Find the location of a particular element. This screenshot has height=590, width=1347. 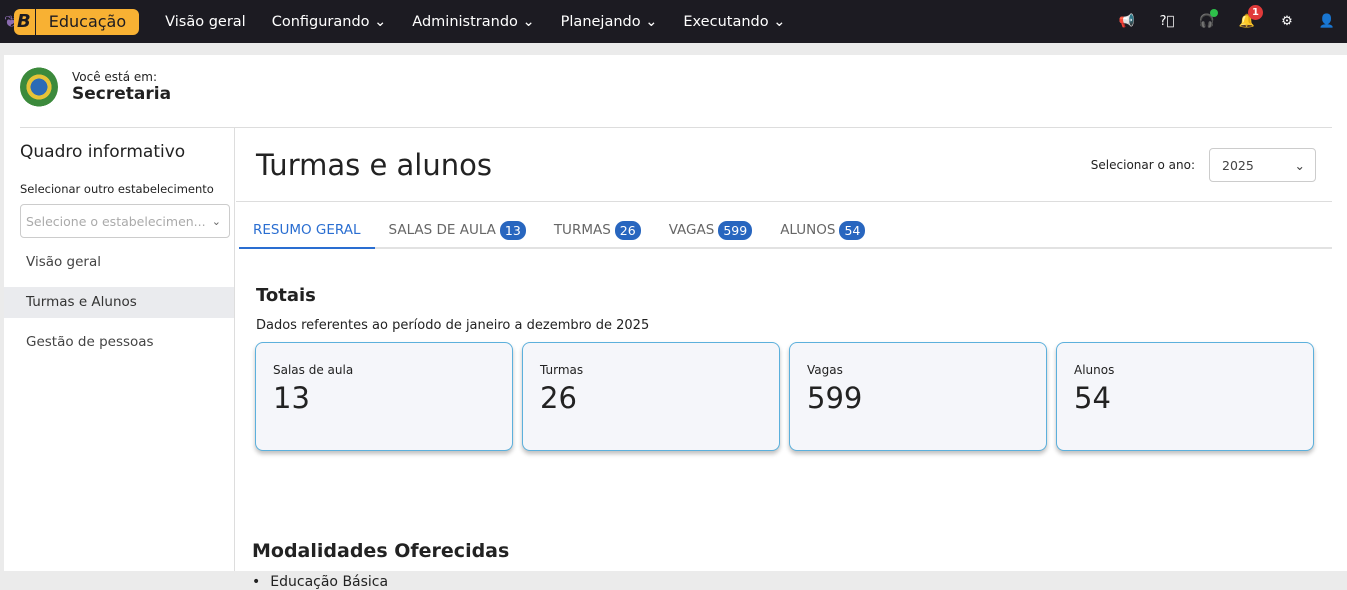

nav-label: Administrando is located at coordinates (465, 21).